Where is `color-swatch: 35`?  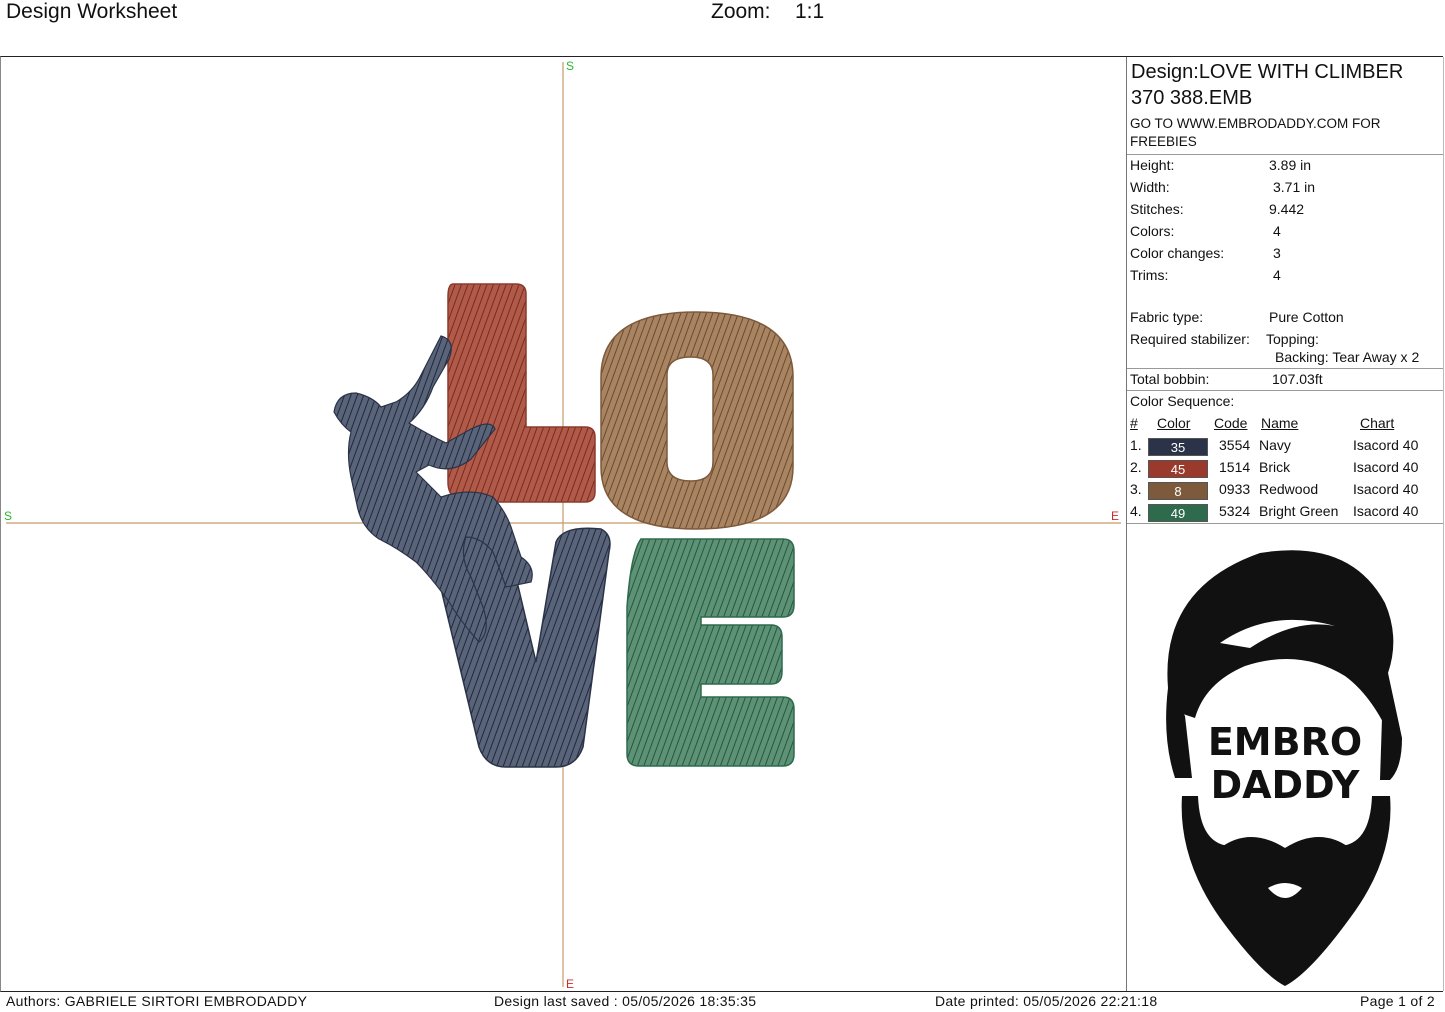
color-swatch: 35 is located at coordinates (1178, 447).